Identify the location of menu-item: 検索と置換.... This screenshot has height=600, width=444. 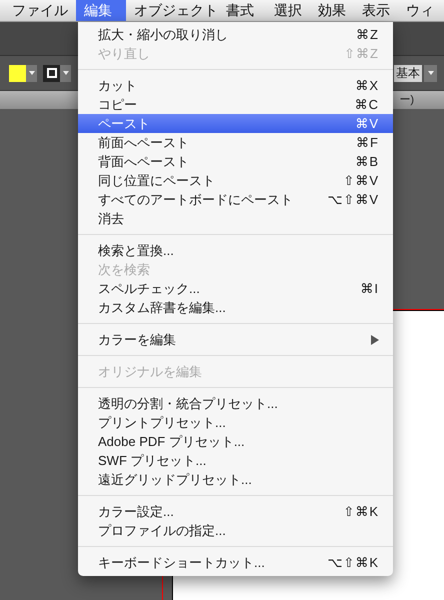
(235, 250).